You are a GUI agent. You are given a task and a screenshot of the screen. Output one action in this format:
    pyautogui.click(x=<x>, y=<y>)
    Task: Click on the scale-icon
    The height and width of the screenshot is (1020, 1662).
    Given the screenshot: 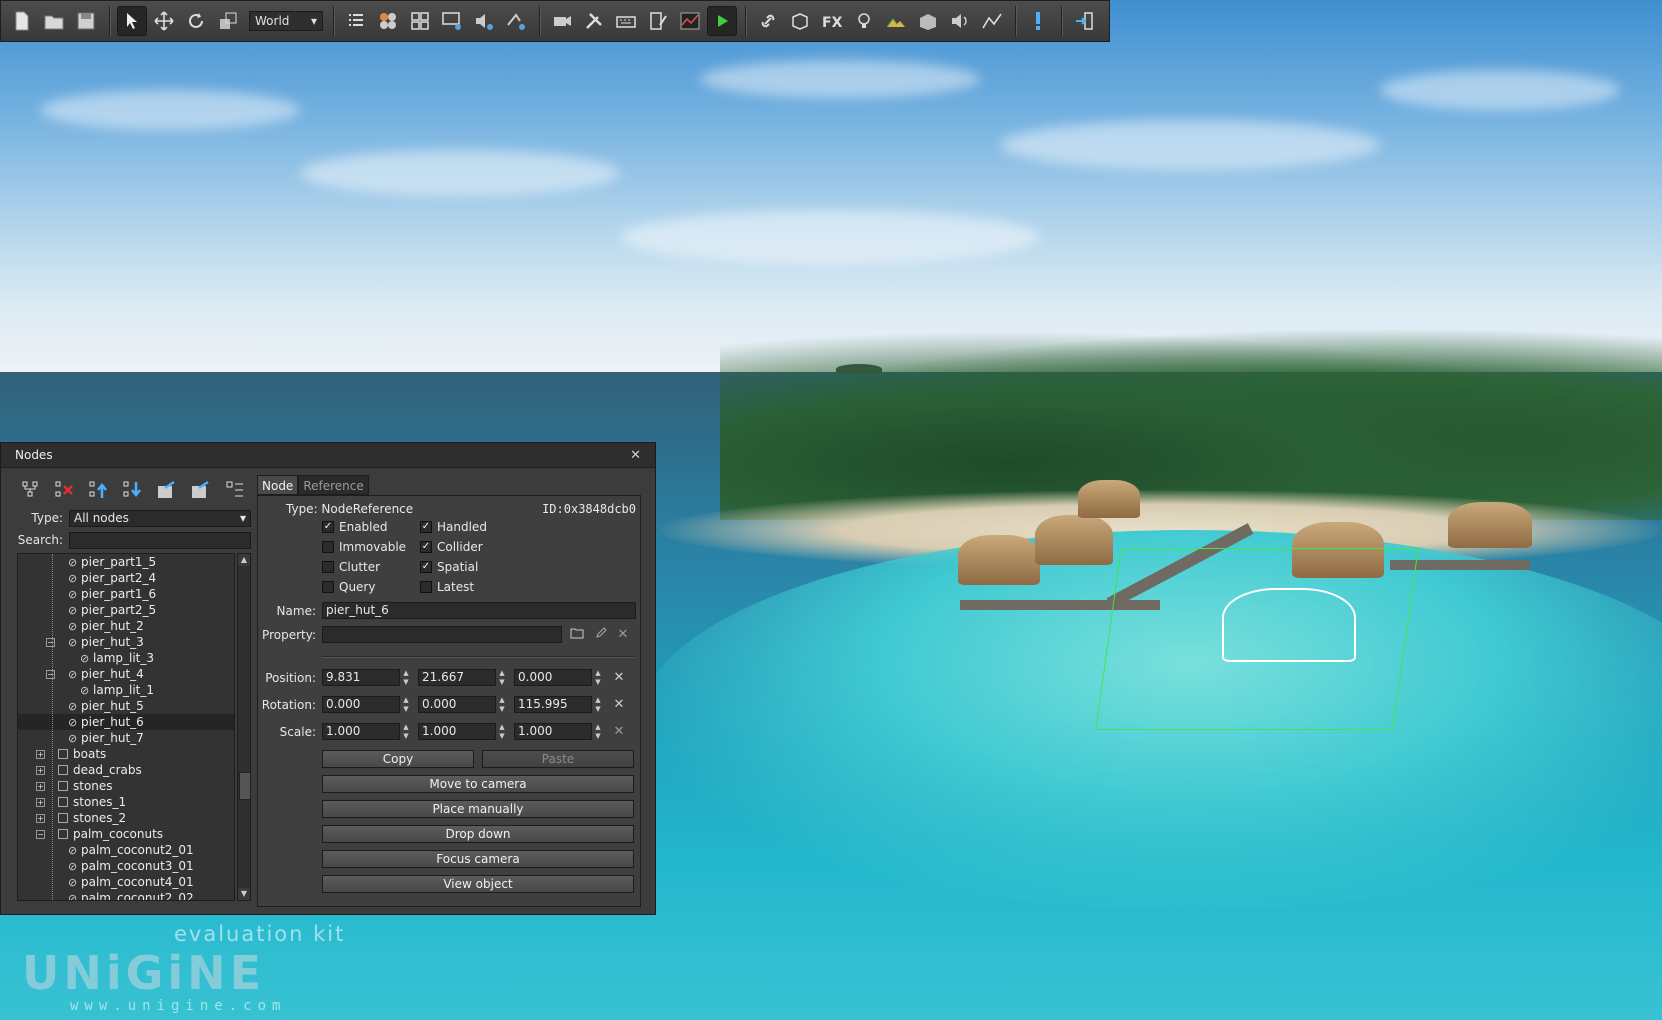 What is the action you would take?
    pyautogui.click(x=228, y=21)
    